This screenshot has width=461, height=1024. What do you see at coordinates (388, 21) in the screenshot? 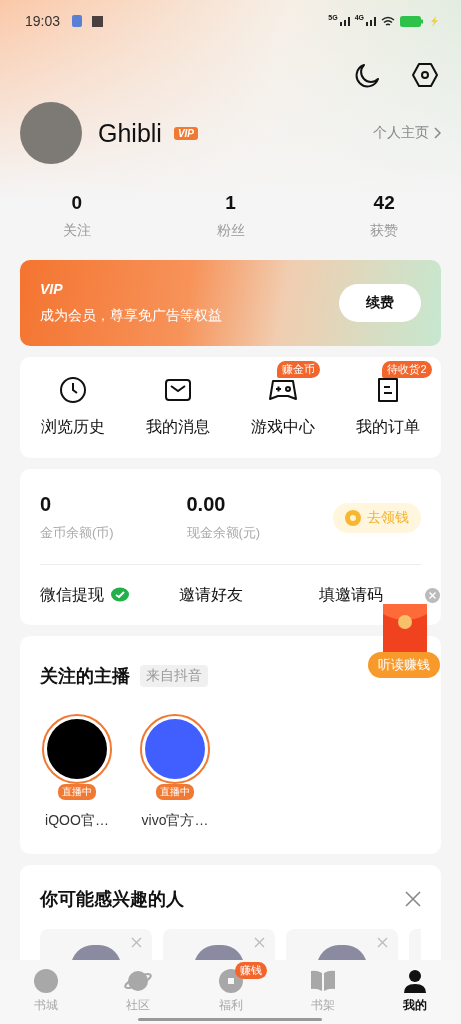
I see `wifi-icon` at bounding box center [388, 21].